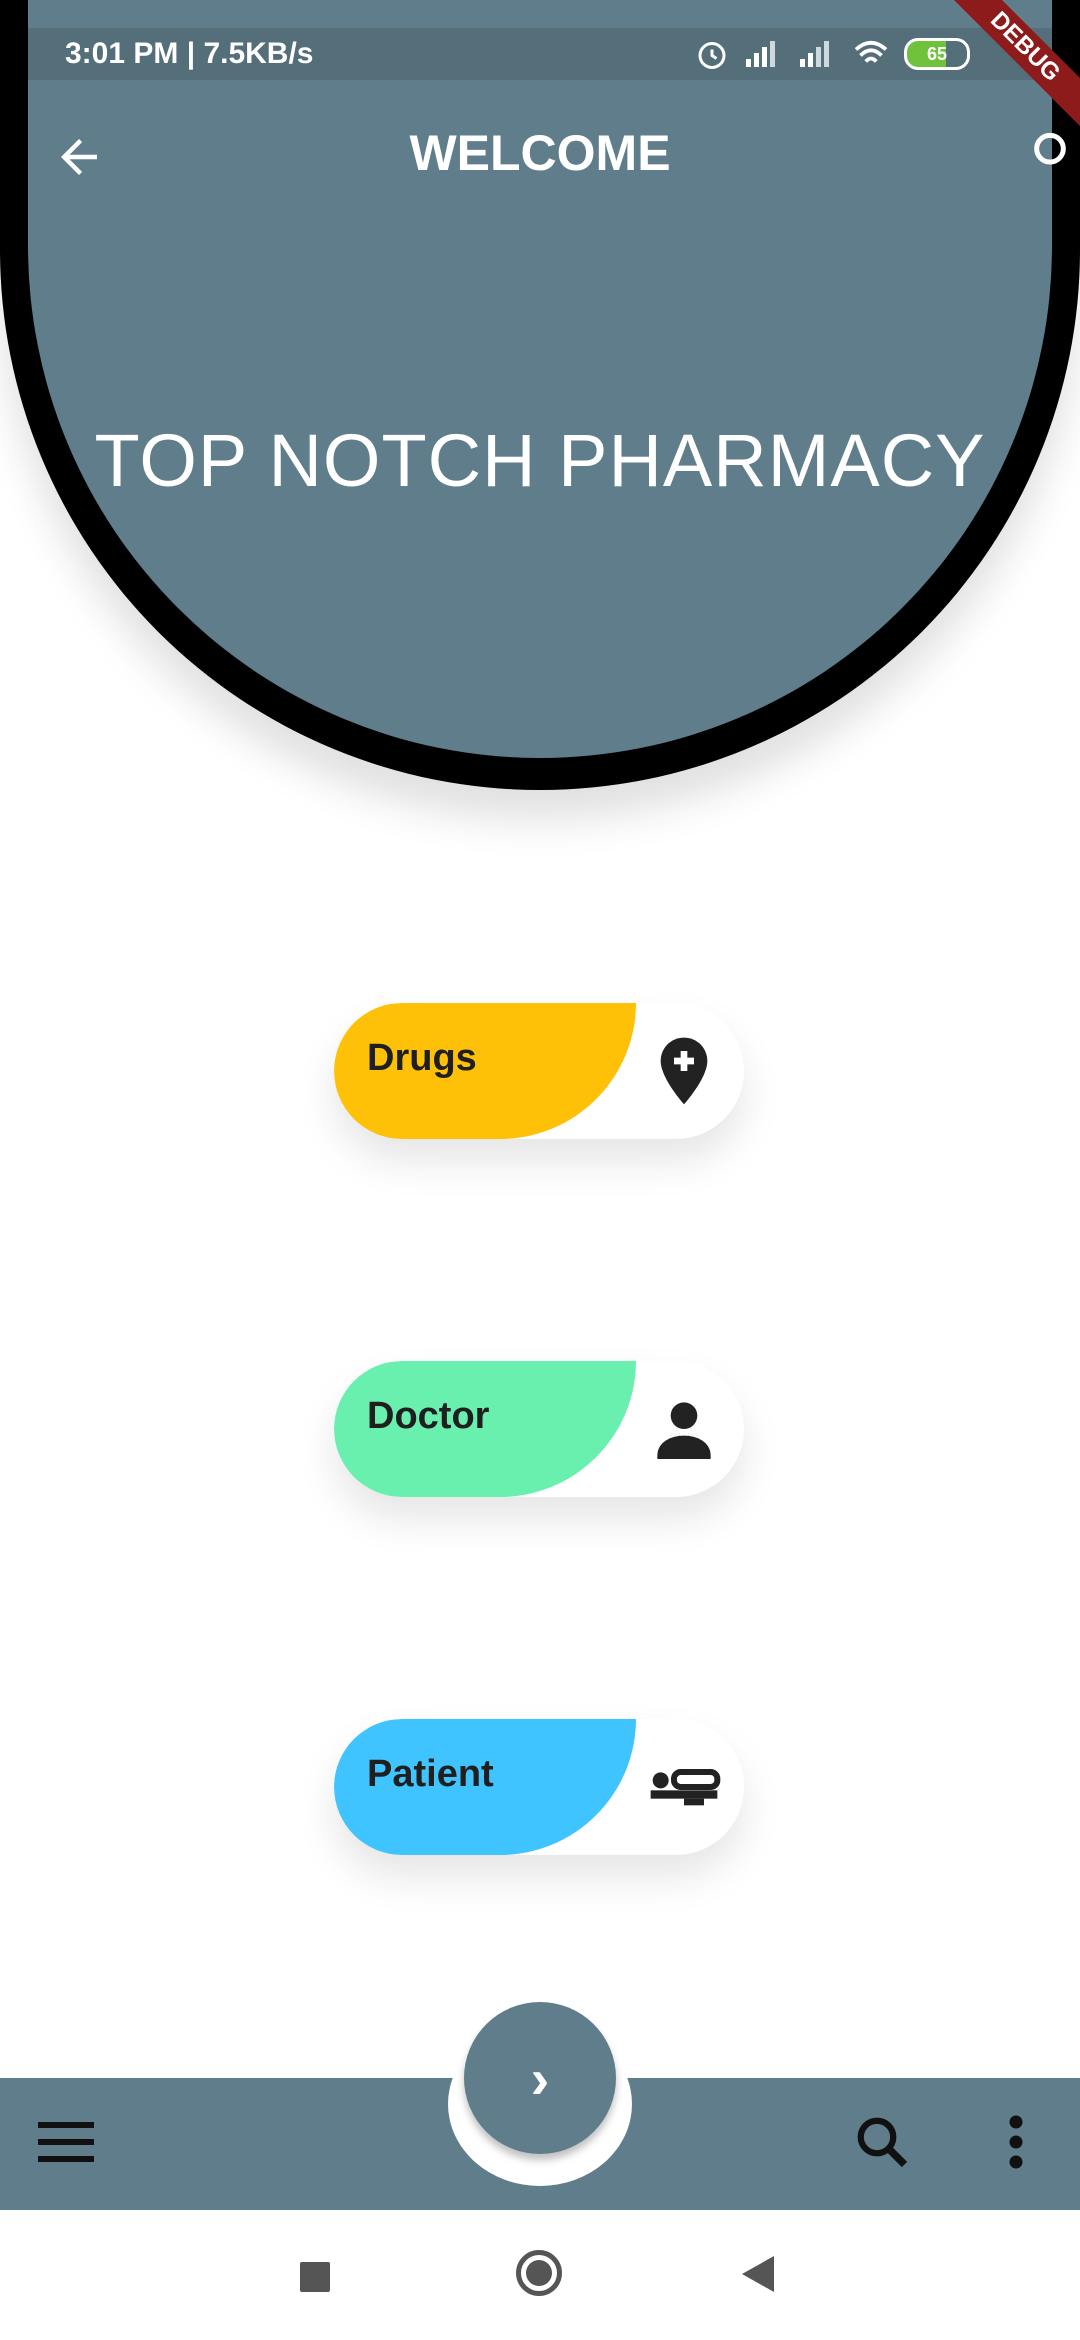  What do you see at coordinates (684, 1430) in the screenshot?
I see `person-icon` at bounding box center [684, 1430].